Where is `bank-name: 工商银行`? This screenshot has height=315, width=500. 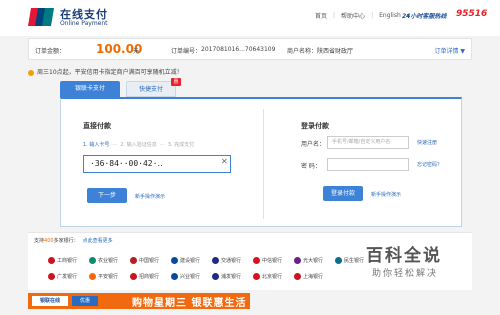
bank-name: 工商银行 is located at coordinates (67, 261).